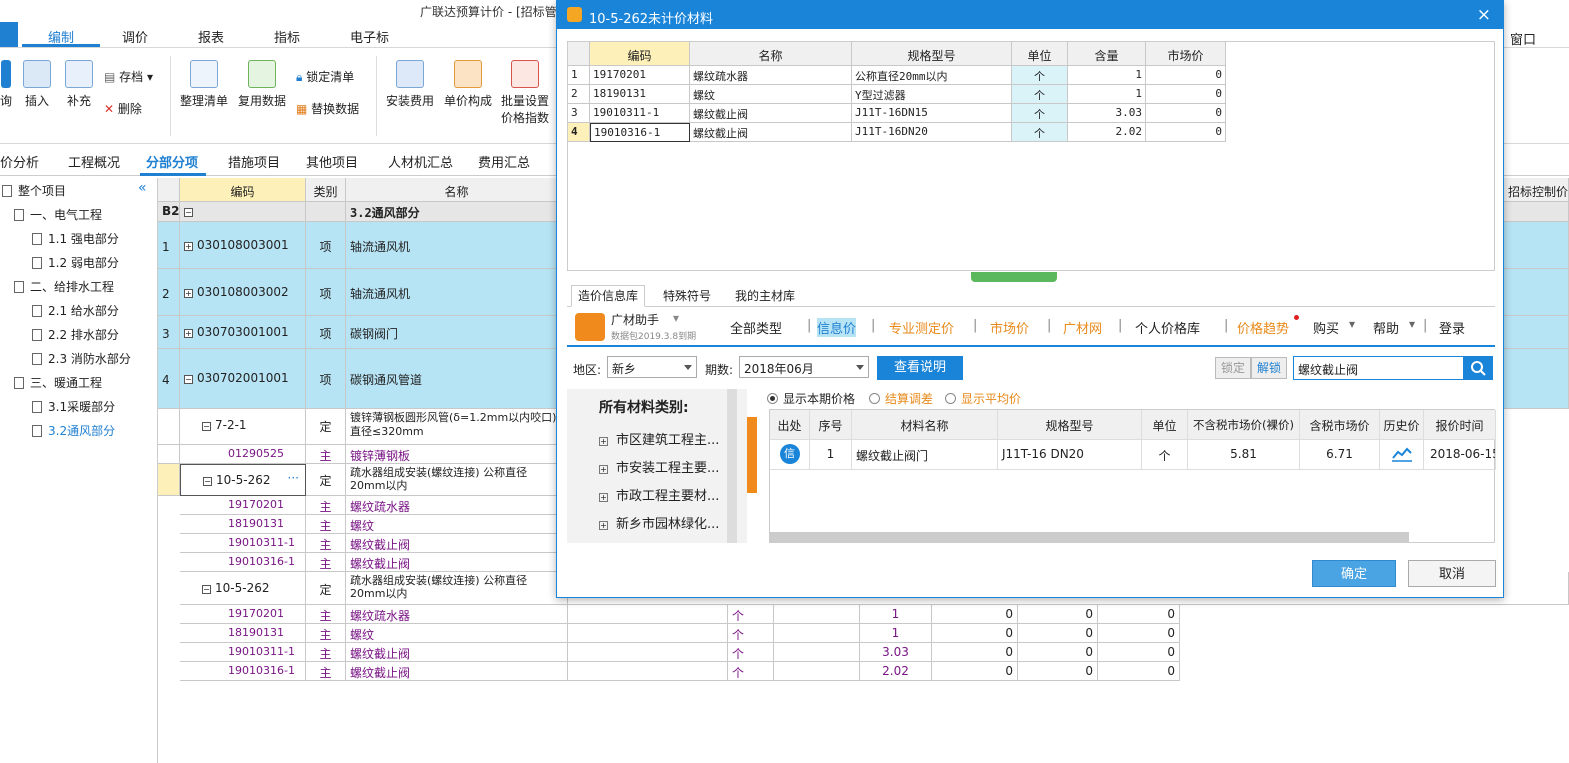 Image resolution: width=1569 pixels, height=763 pixels. What do you see at coordinates (243, 505) in the screenshot?
I see `grid-cell-code: 19170201` at bounding box center [243, 505].